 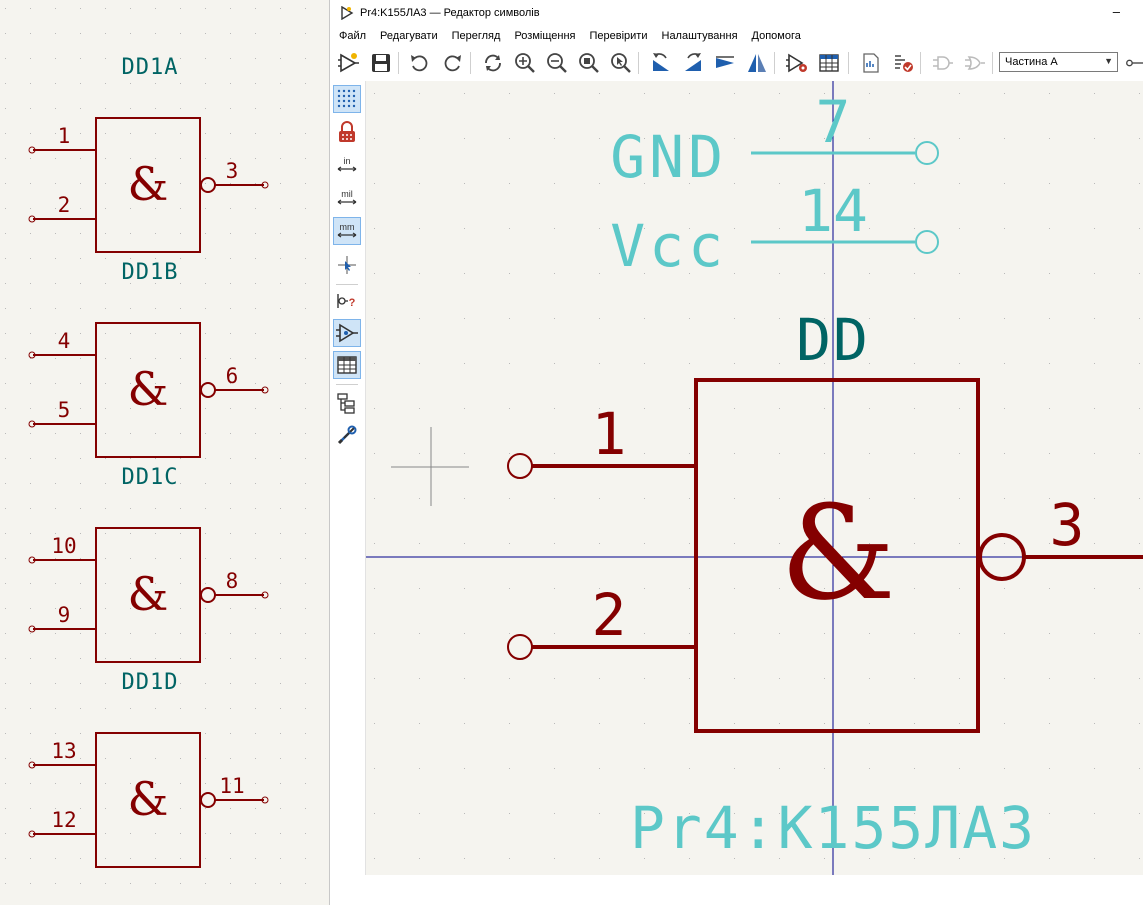 I want to click on power-pin-name: GND, so click(x=668, y=157).